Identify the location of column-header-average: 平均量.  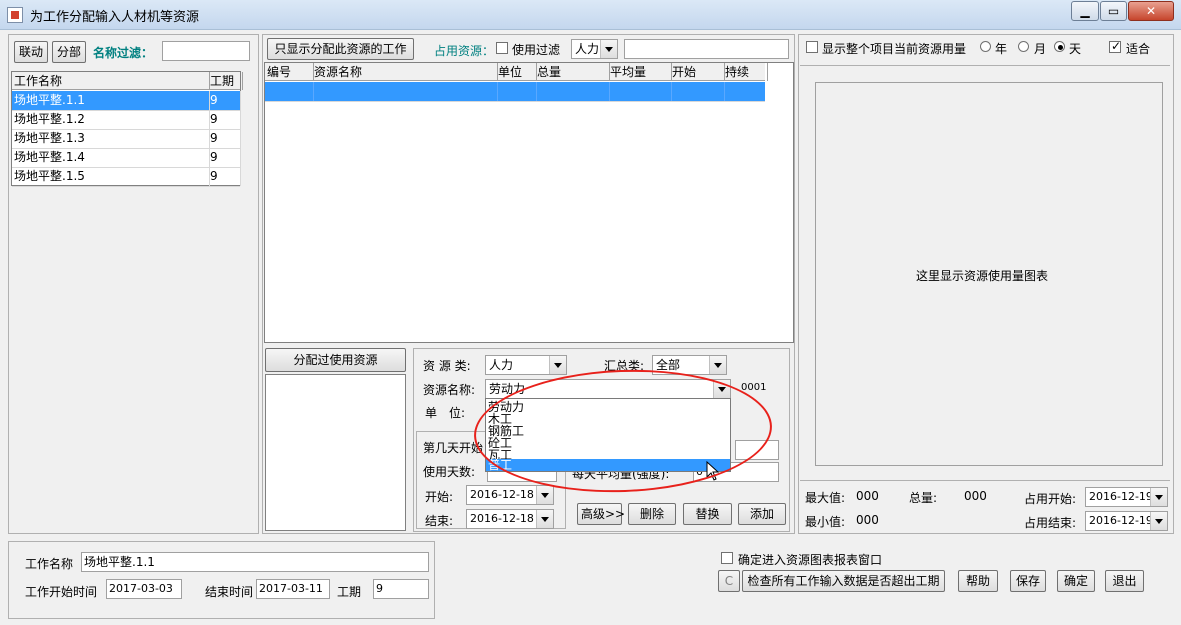
(640, 72).